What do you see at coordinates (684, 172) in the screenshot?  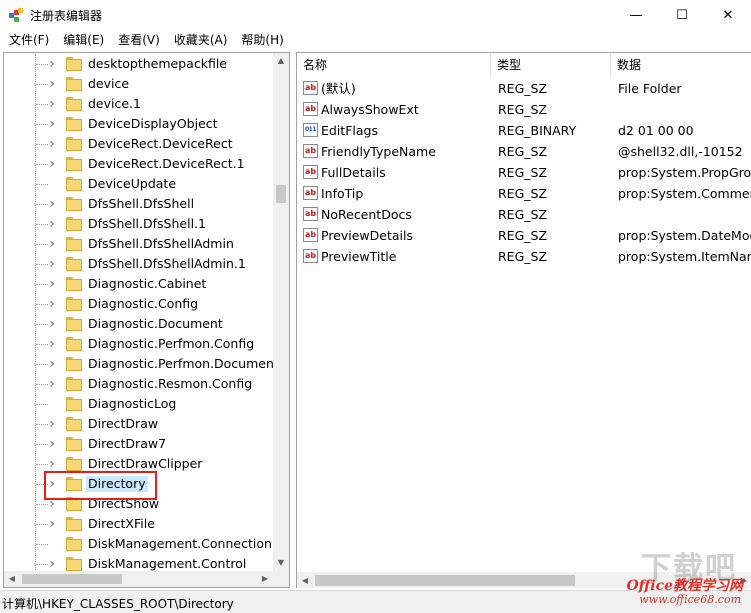 I see `value-data: prop:System.PropGrou` at bounding box center [684, 172].